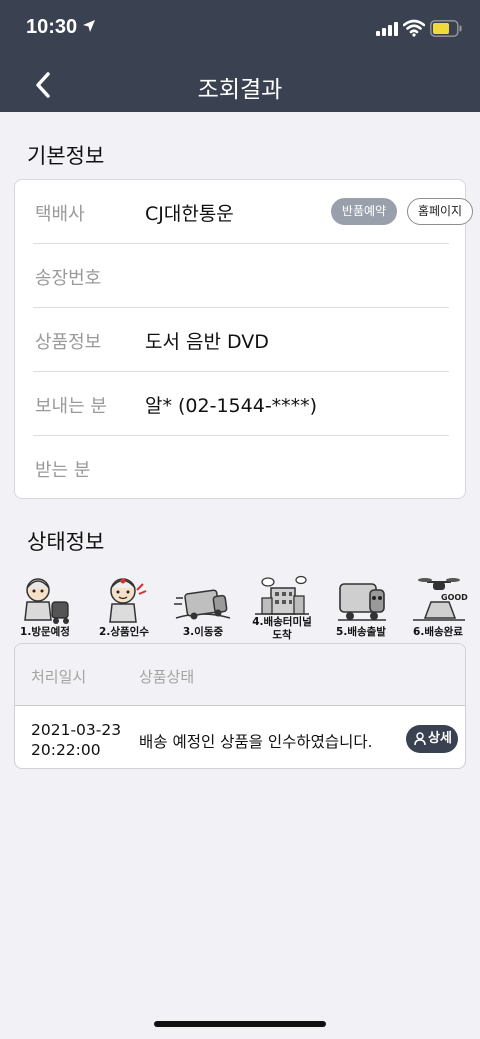 The width and height of the screenshot is (480, 1039). I want to click on column-header-status: 상품상태, so click(167, 677).